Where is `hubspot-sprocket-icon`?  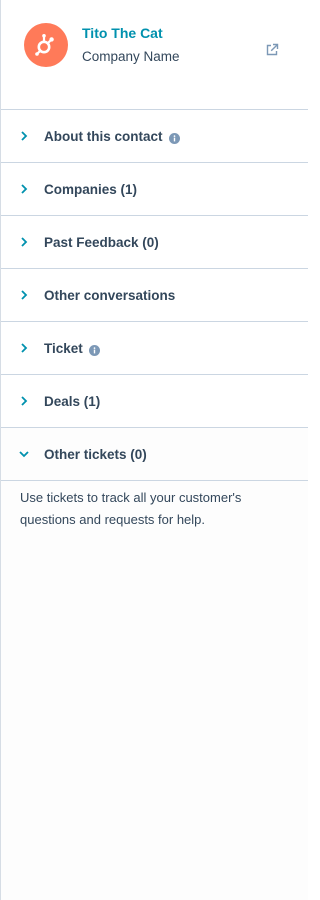 hubspot-sprocket-icon is located at coordinates (46, 45).